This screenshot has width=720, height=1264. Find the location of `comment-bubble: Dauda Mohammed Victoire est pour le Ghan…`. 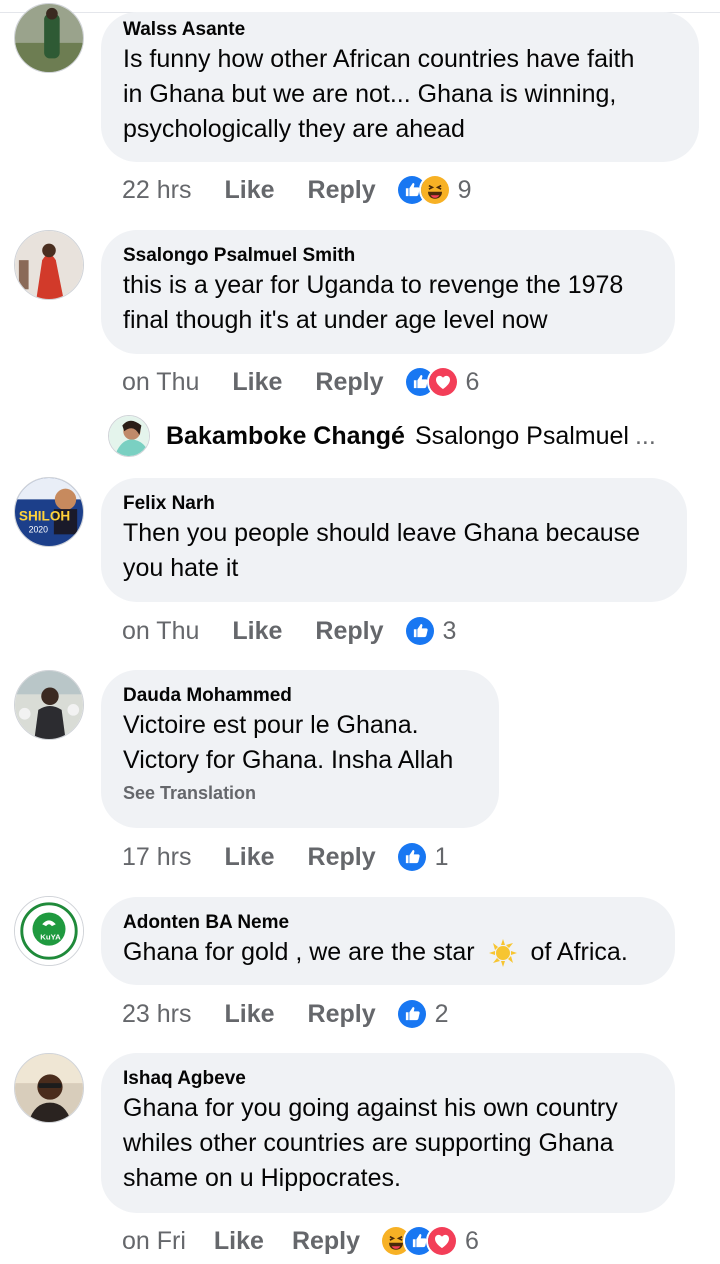

comment-bubble: Dauda Mohammed Victoire est pour le Ghan… is located at coordinates (300, 749).